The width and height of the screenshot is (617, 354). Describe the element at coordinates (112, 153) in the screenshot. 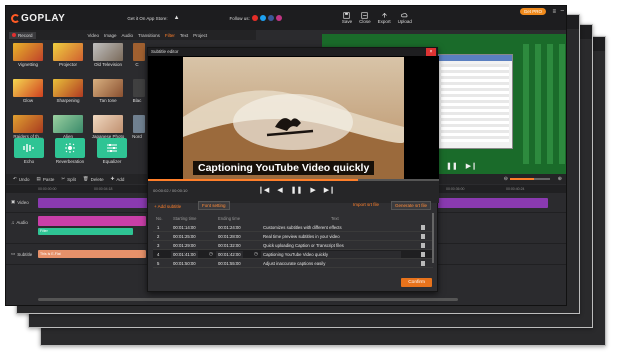

I see `audio-effect-equalizer: Equalizer` at that location.